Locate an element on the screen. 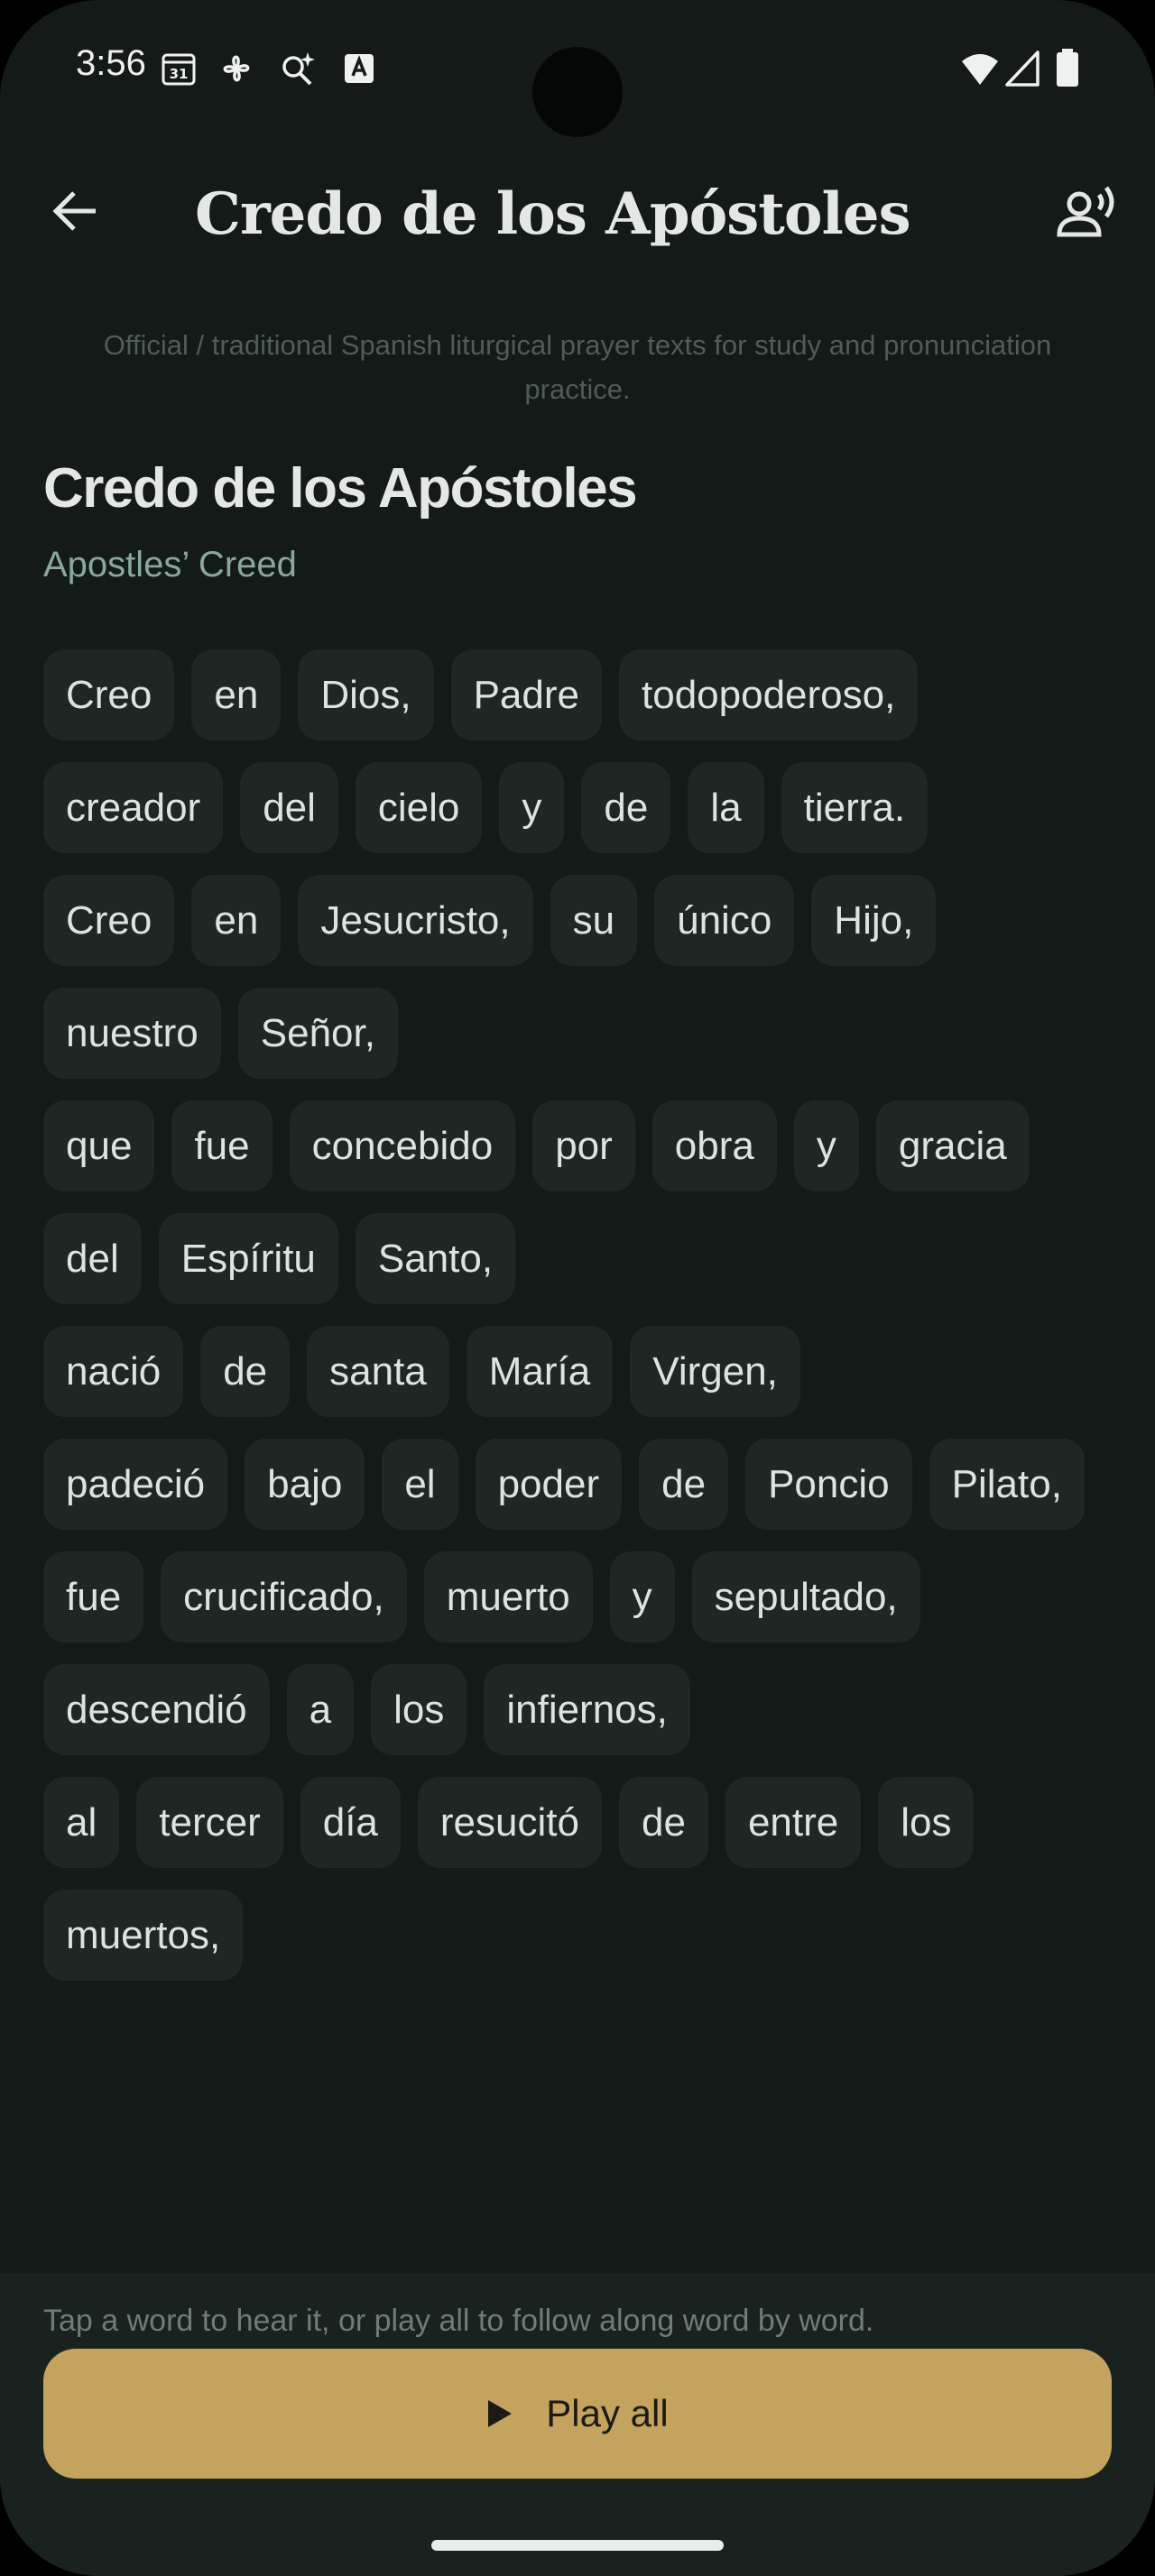 This screenshot has width=1155, height=2576. word-line: fue crucificado, muerto y sepultado, is located at coordinates (580, 1596).